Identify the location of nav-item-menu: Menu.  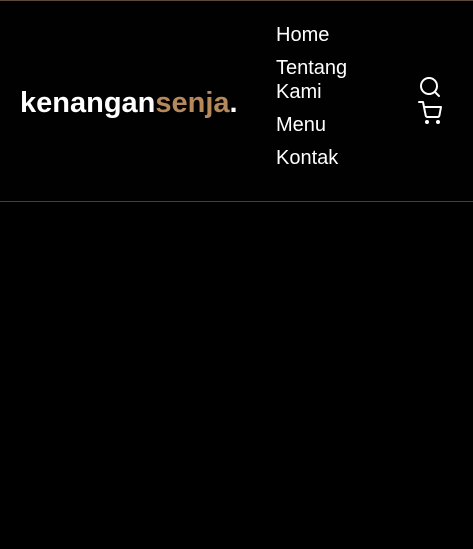
(321, 125).